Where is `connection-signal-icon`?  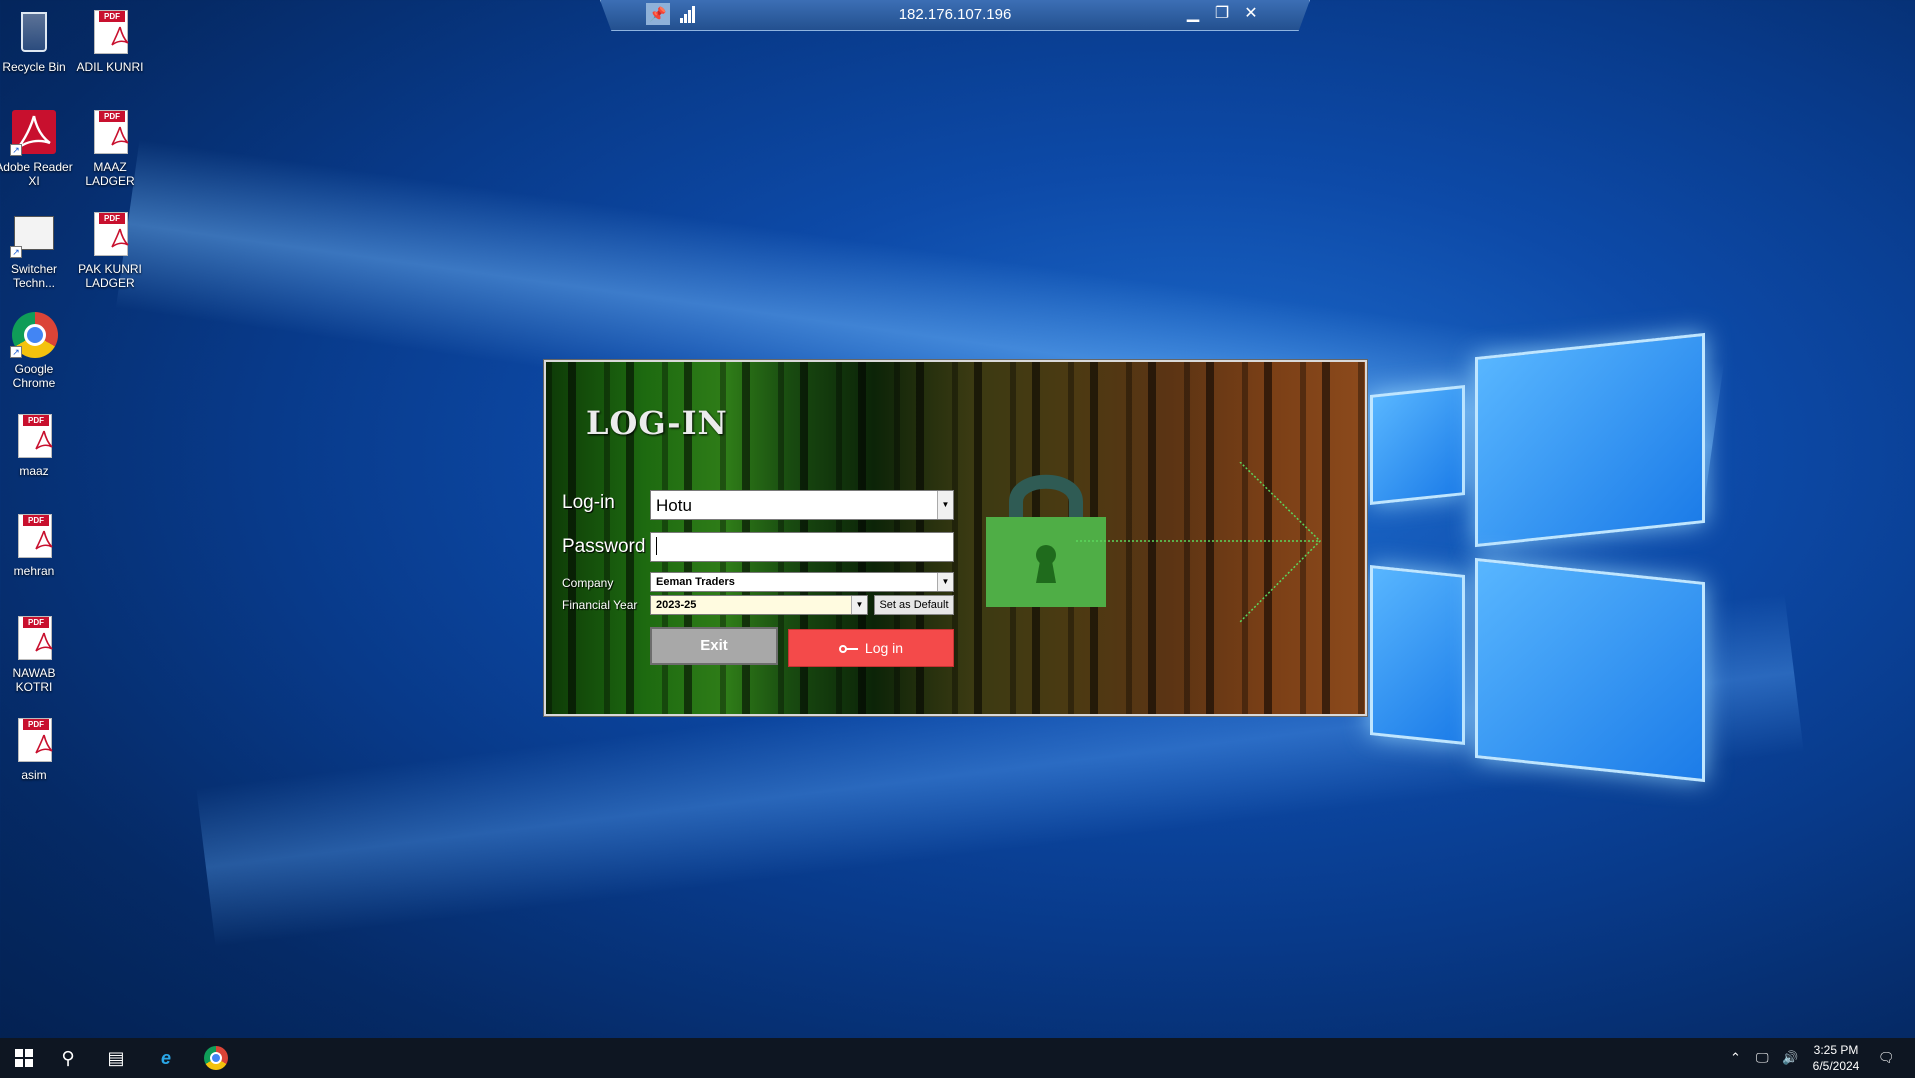
connection-signal-icon is located at coordinates (688, 14).